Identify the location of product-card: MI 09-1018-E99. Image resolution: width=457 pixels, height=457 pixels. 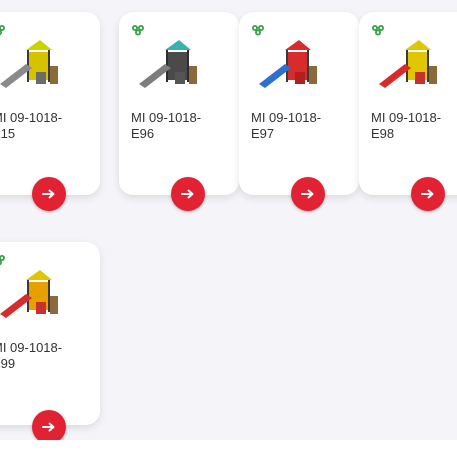
(50, 341).